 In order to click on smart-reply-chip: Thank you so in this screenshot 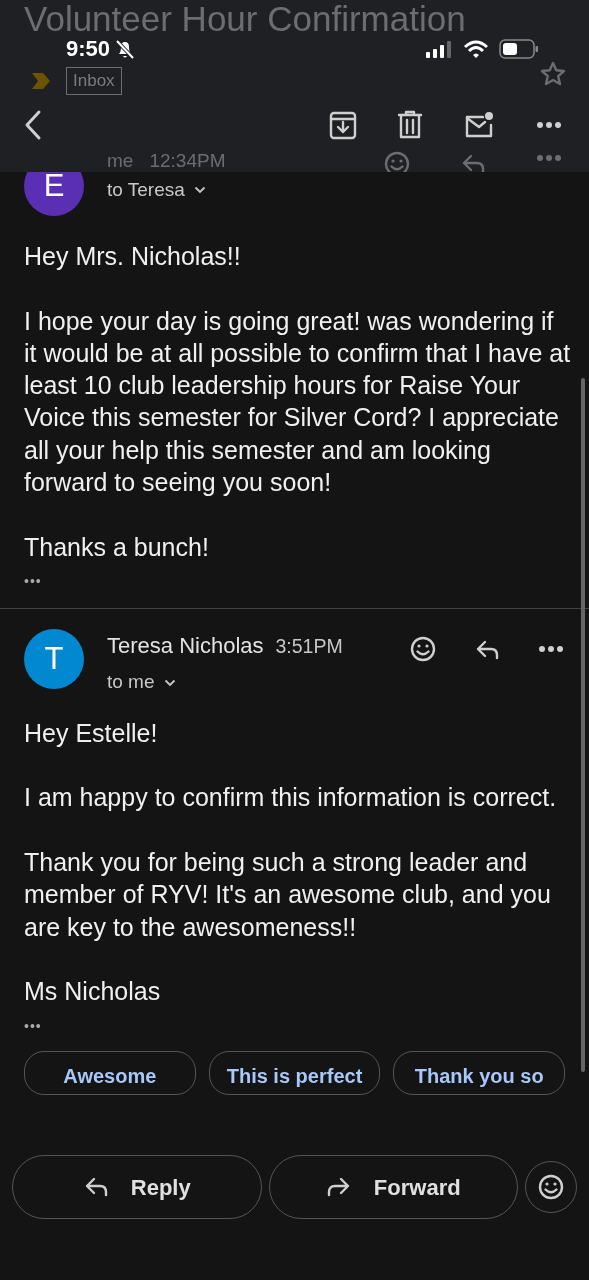, I will do `click(479, 1072)`.